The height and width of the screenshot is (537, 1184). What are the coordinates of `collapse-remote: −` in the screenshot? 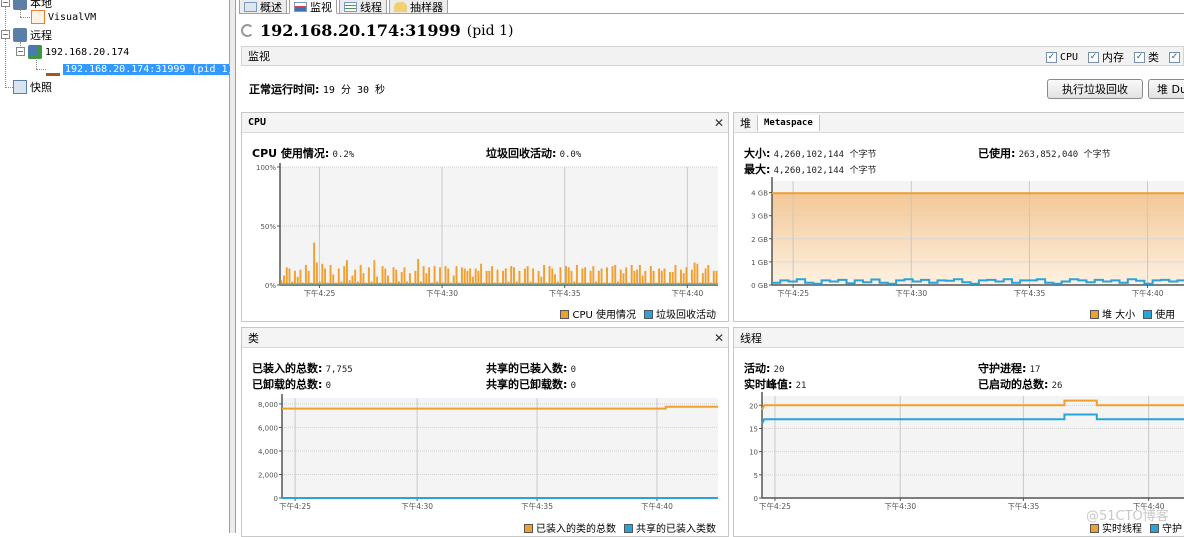 It's located at (5, 34).